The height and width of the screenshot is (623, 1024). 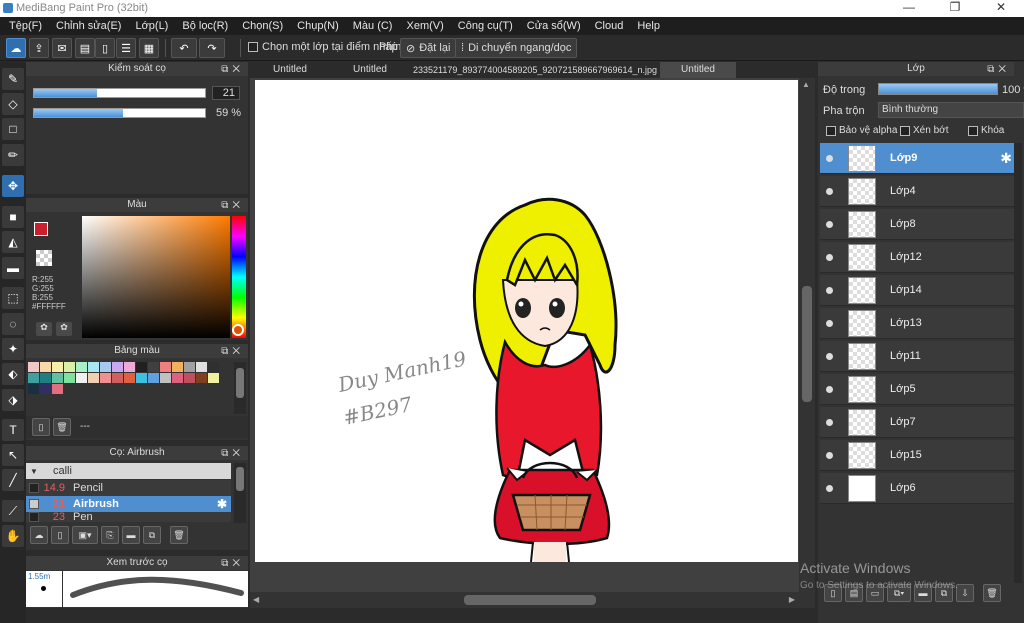 I want to click on brush-item-airbrush: 21 Airbrush ✱, so click(x=128, y=504).